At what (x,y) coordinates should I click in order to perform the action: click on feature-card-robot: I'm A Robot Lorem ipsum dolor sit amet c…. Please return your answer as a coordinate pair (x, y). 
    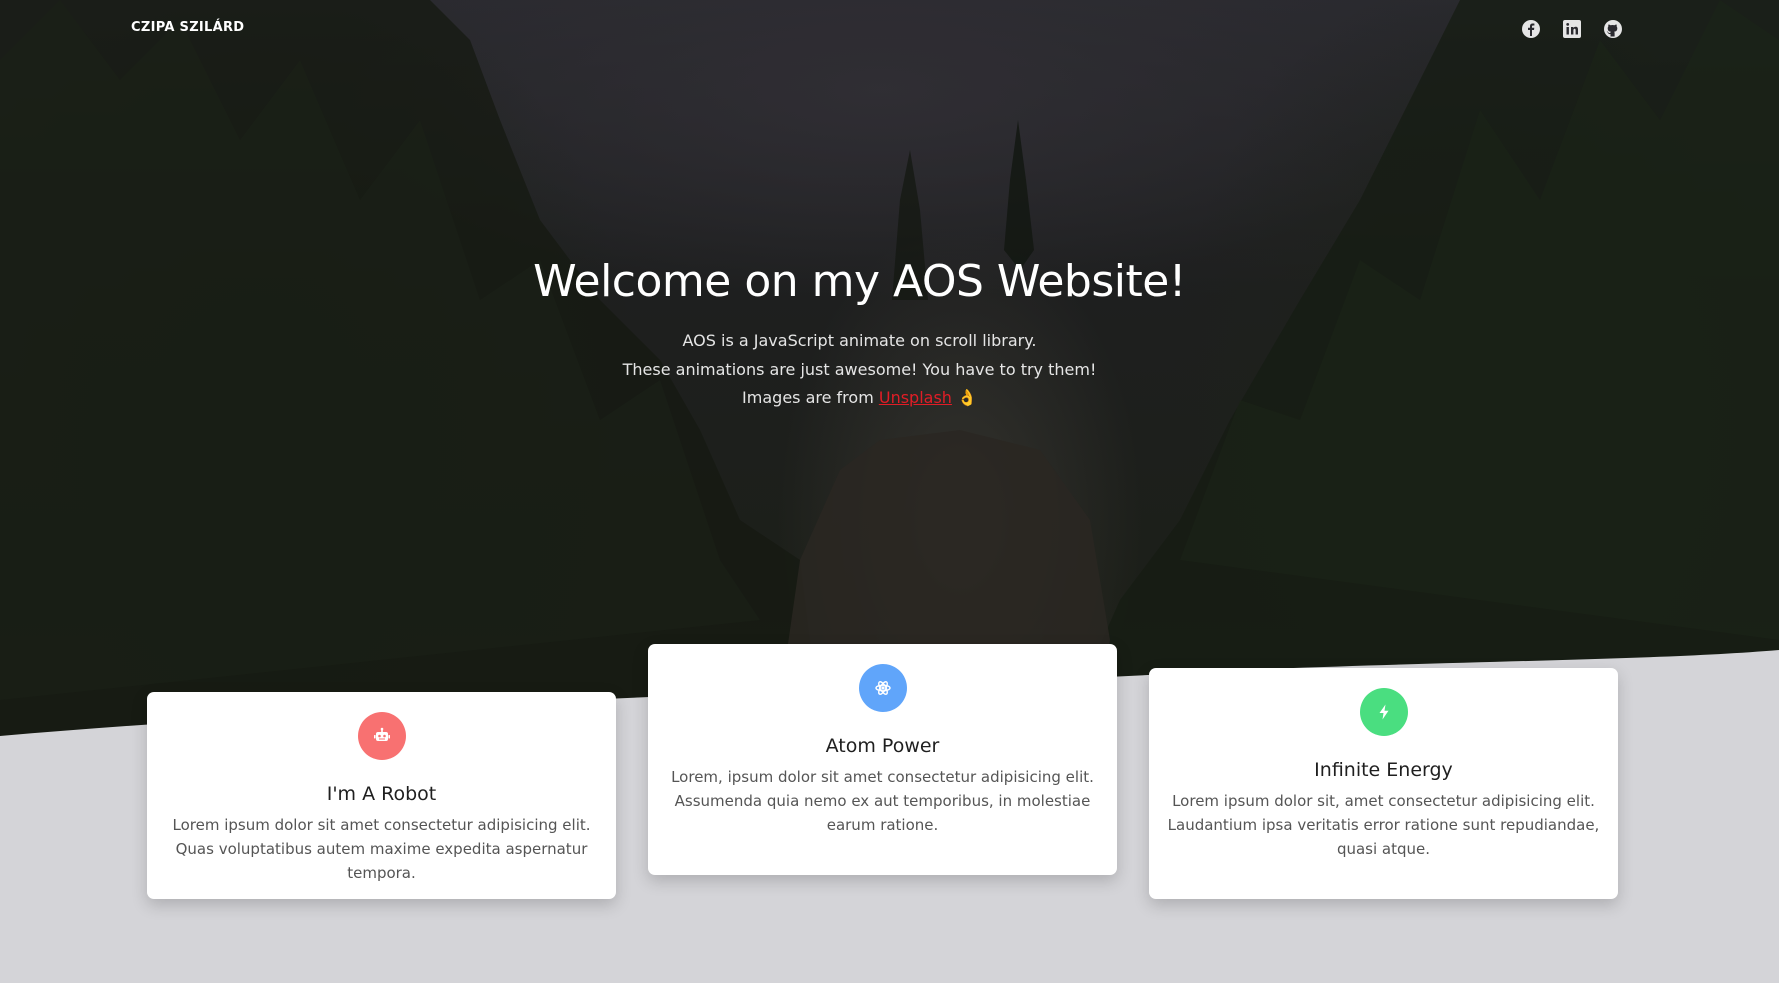
    Looking at the image, I should click on (381, 795).